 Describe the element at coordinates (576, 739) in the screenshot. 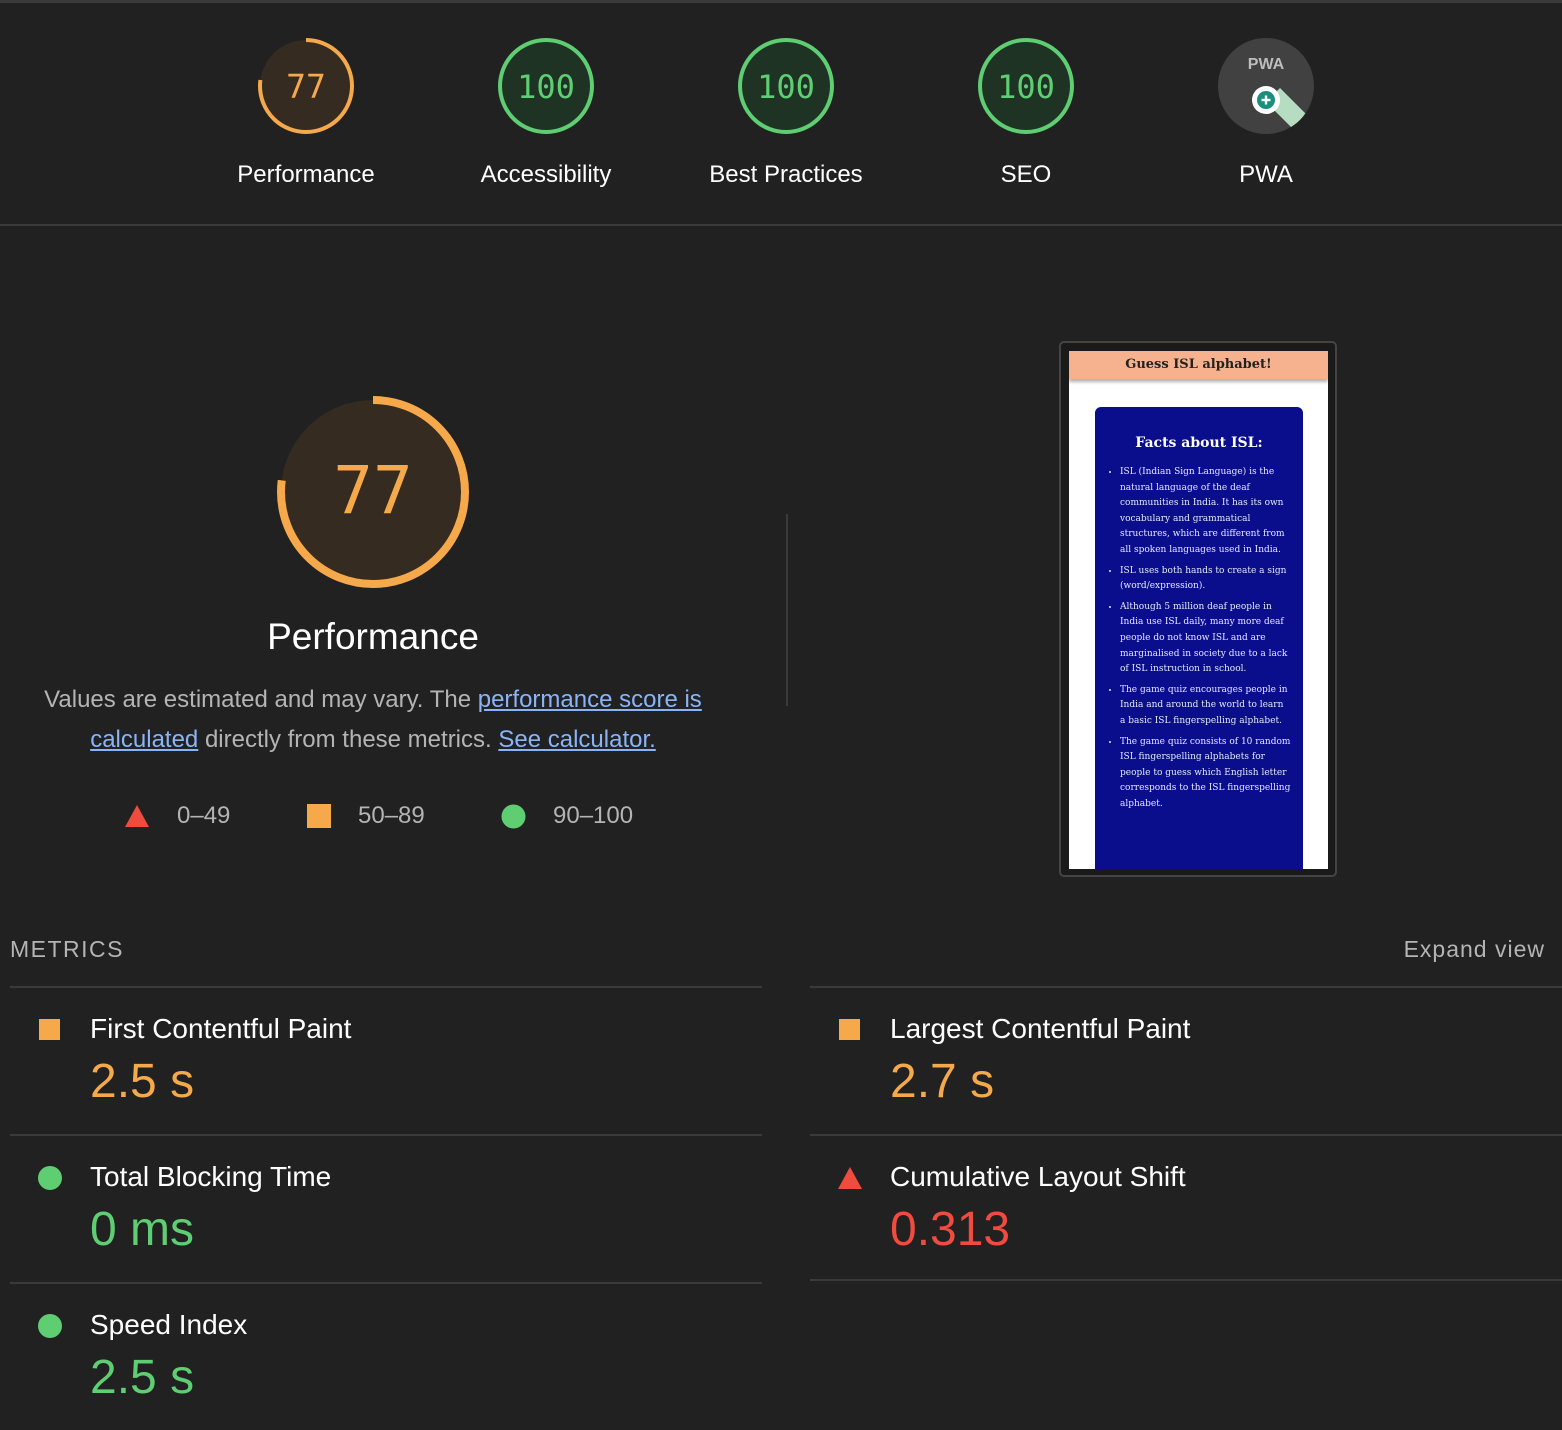

I see `see-calculator-link: See calculator.` at that location.